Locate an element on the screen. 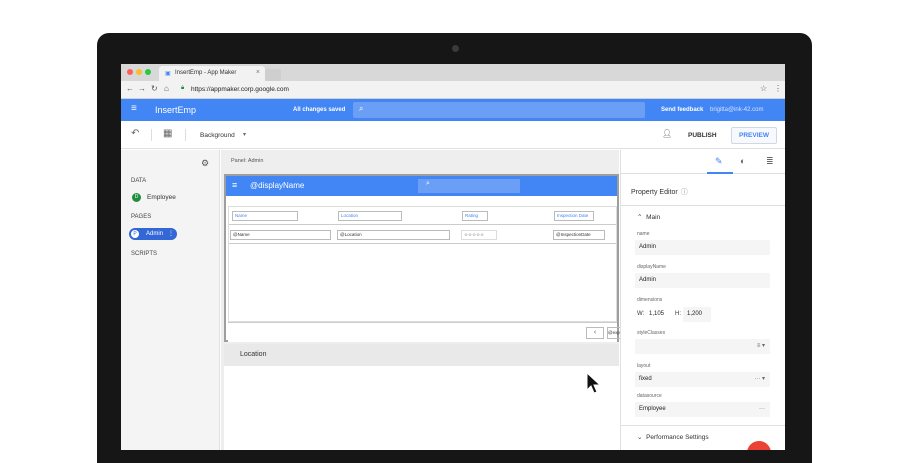 This screenshot has height=463, width=900. add-user-icon: 👤︎ is located at coordinates (667, 133).